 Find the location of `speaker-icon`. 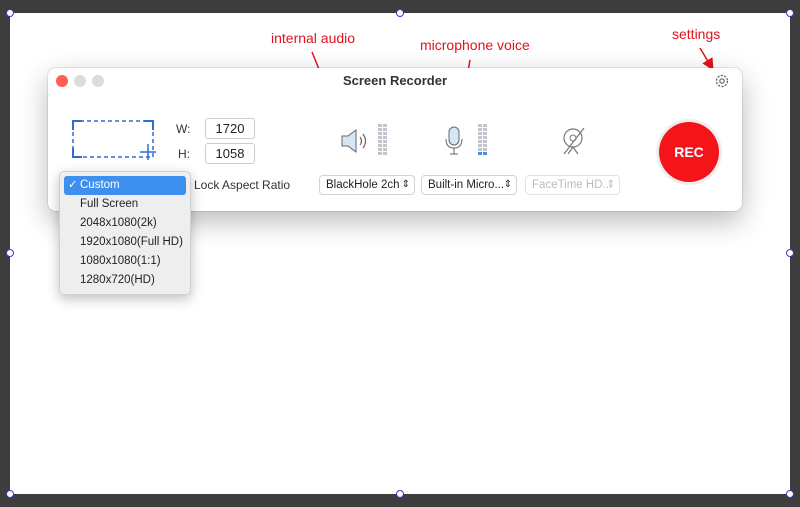

speaker-icon is located at coordinates (355, 141).